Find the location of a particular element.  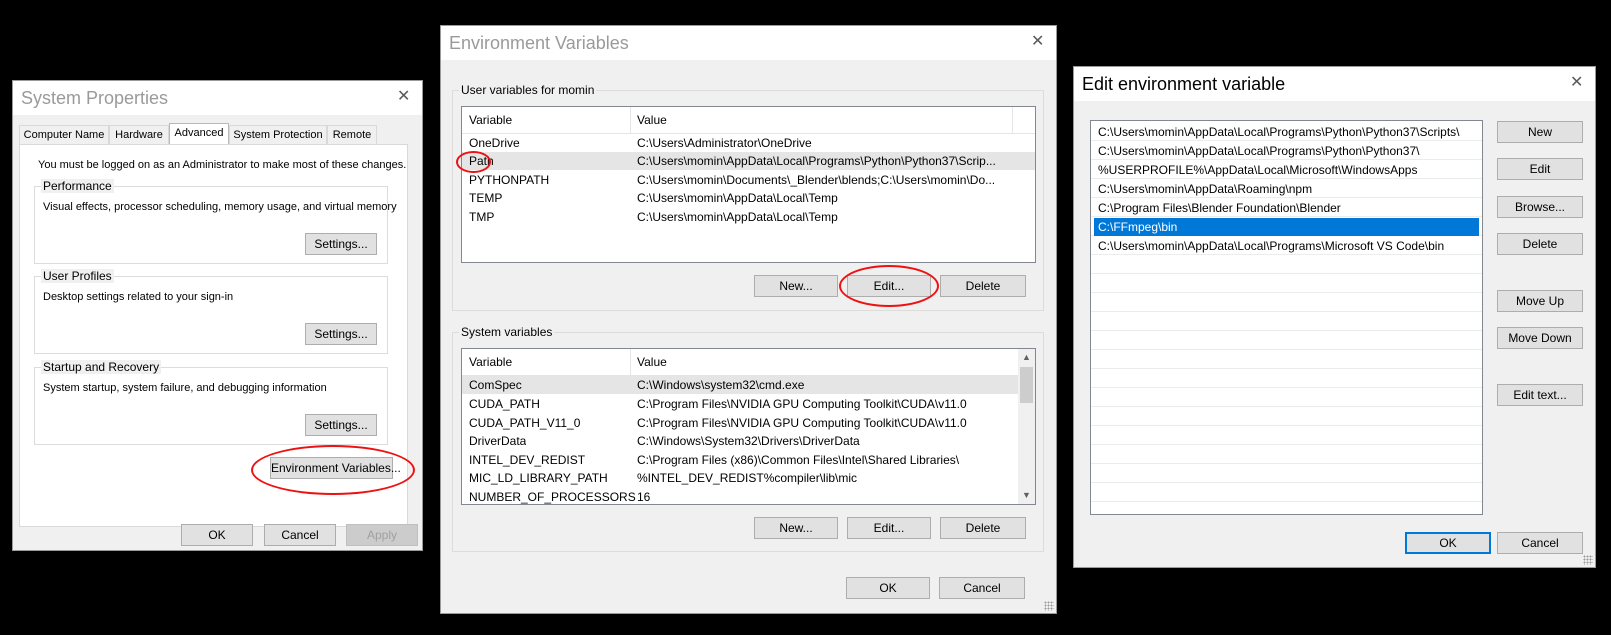

system-properties-title: System Properties is located at coordinates (95, 98).